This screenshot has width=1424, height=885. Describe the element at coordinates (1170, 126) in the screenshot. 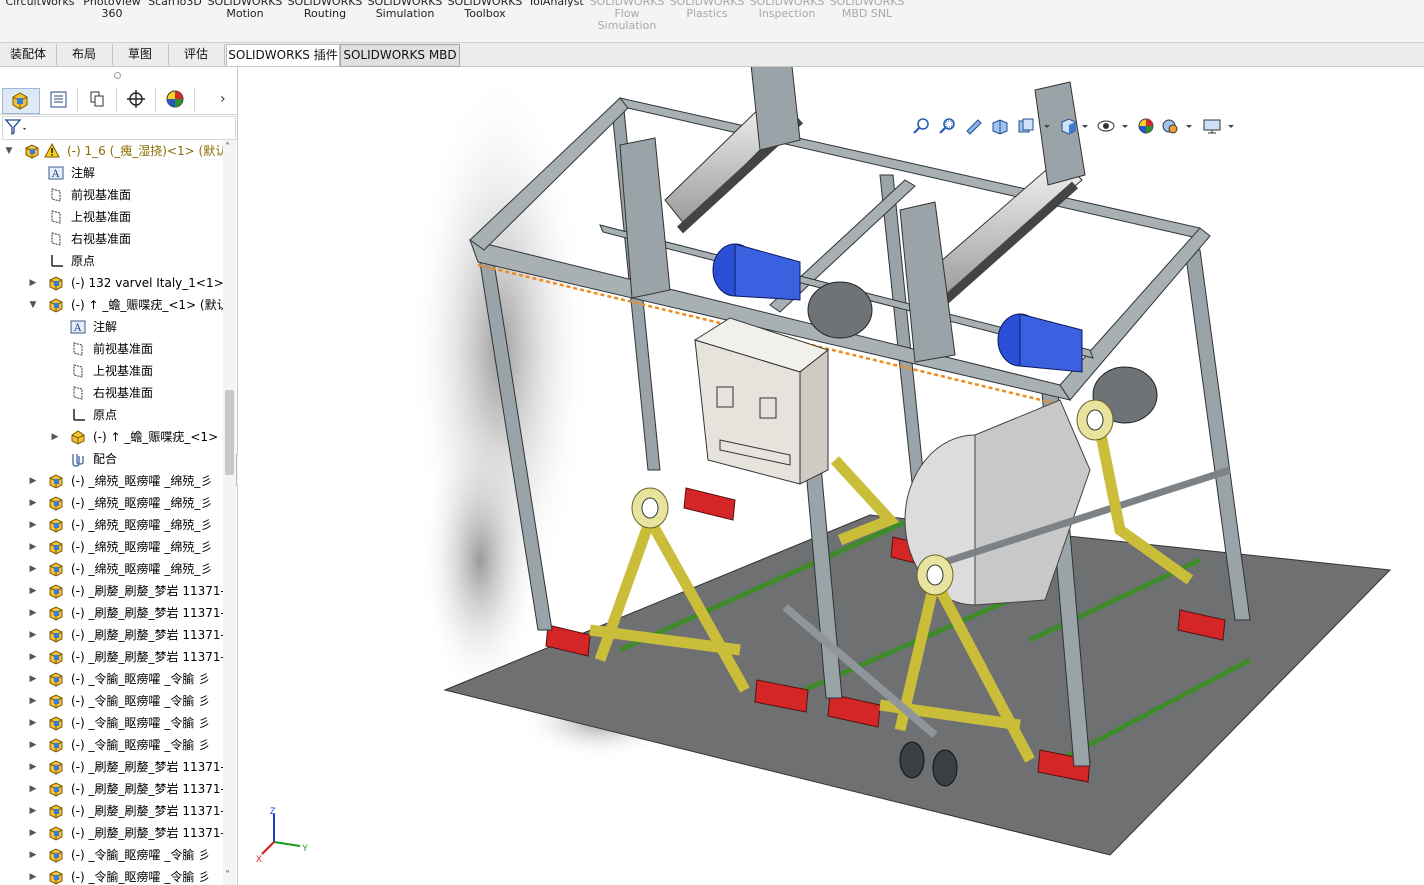

I see `apply-scene-icon` at that location.